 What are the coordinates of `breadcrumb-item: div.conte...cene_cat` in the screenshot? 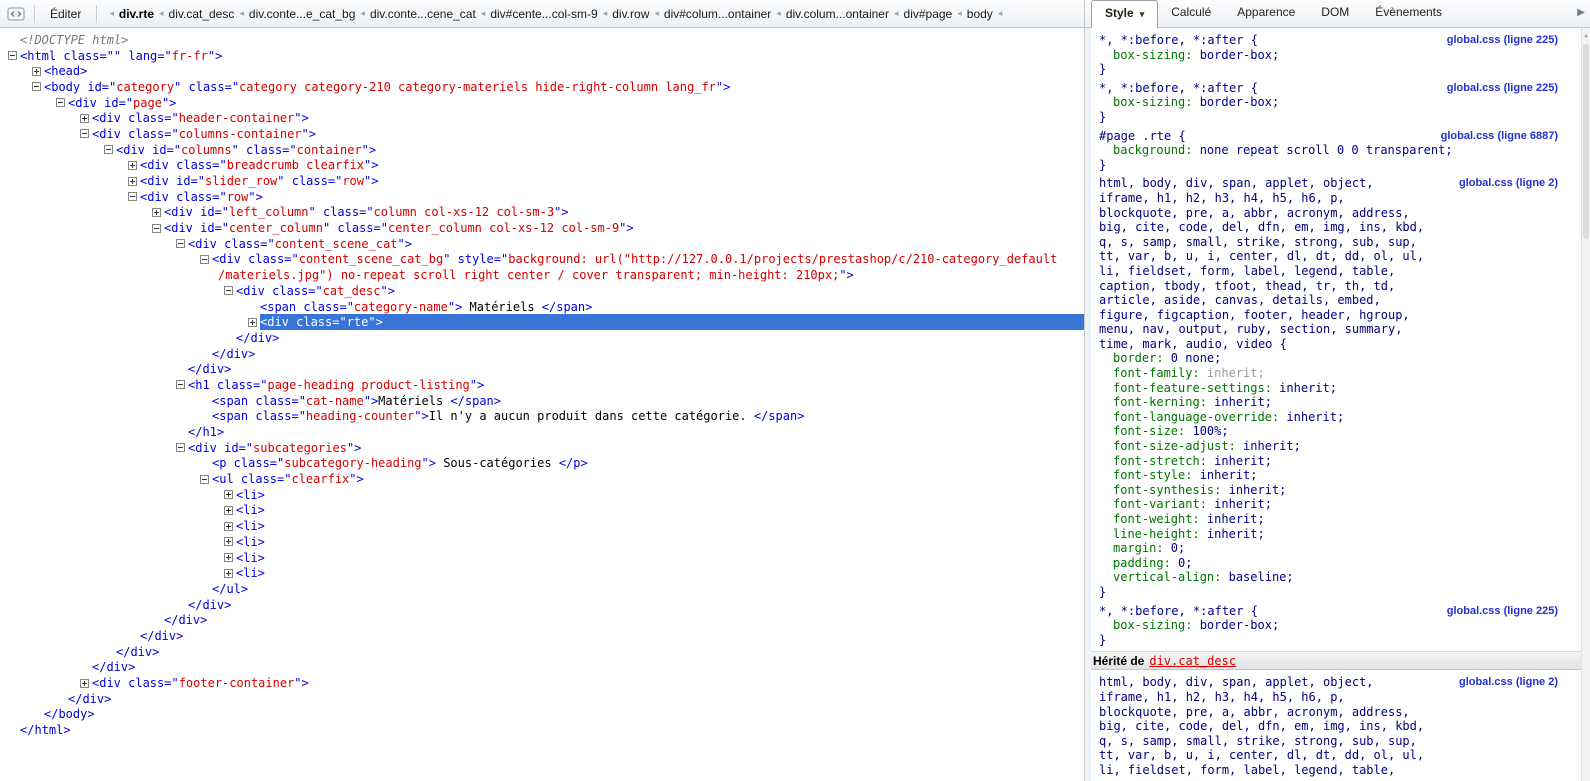 It's located at (423, 14).